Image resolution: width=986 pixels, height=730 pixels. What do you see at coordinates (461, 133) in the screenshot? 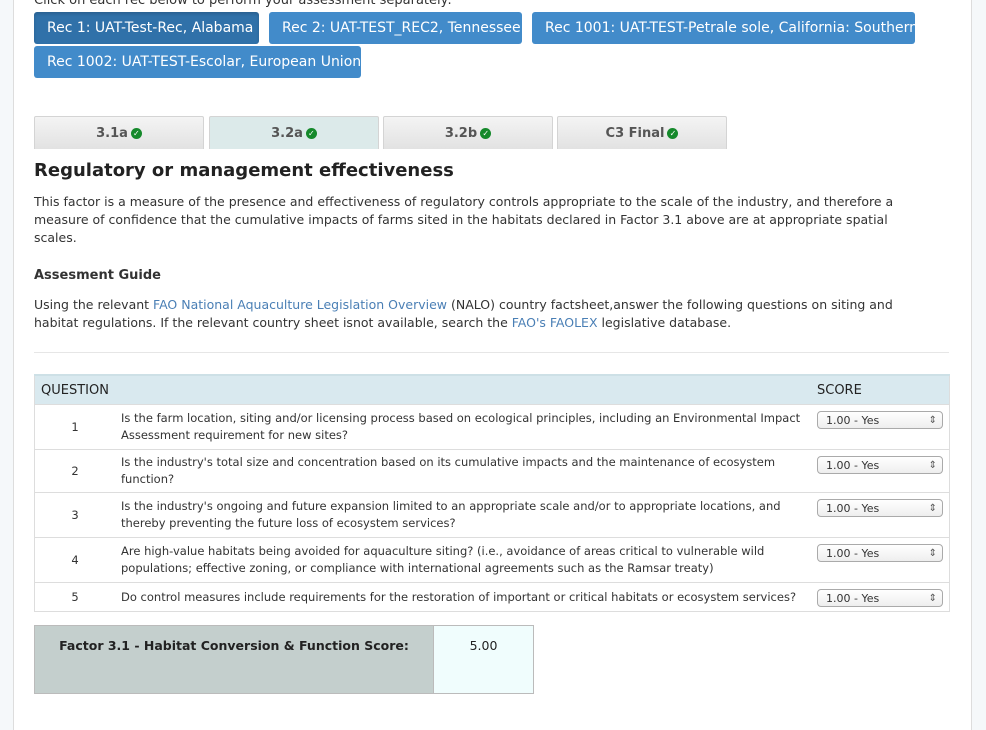
I see `tab-label: 3.2b` at bounding box center [461, 133].